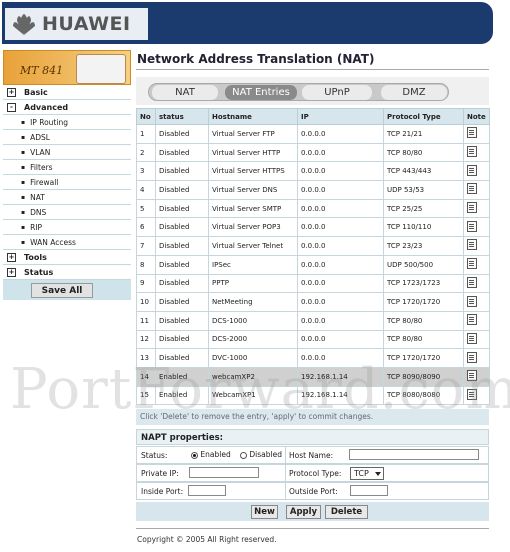 The height and width of the screenshot is (552, 510). What do you see at coordinates (44, 182) in the screenshot?
I see `sidebar-item-label: Firewall` at bounding box center [44, 182].